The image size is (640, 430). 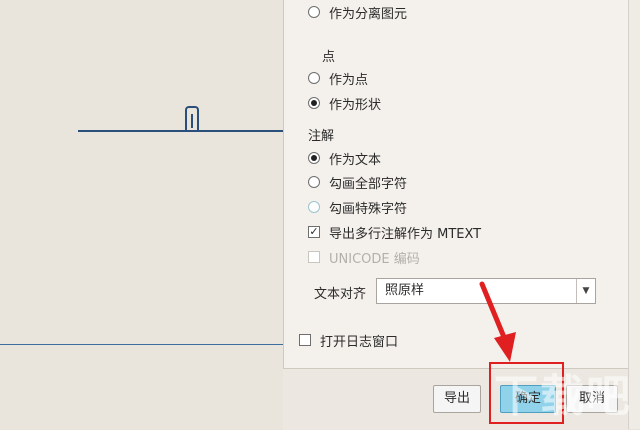 What do you see at coordinates (340, 294) in the screenshot?
I see `text-align-label: 文本对齐` at bounding box center [340, 294].